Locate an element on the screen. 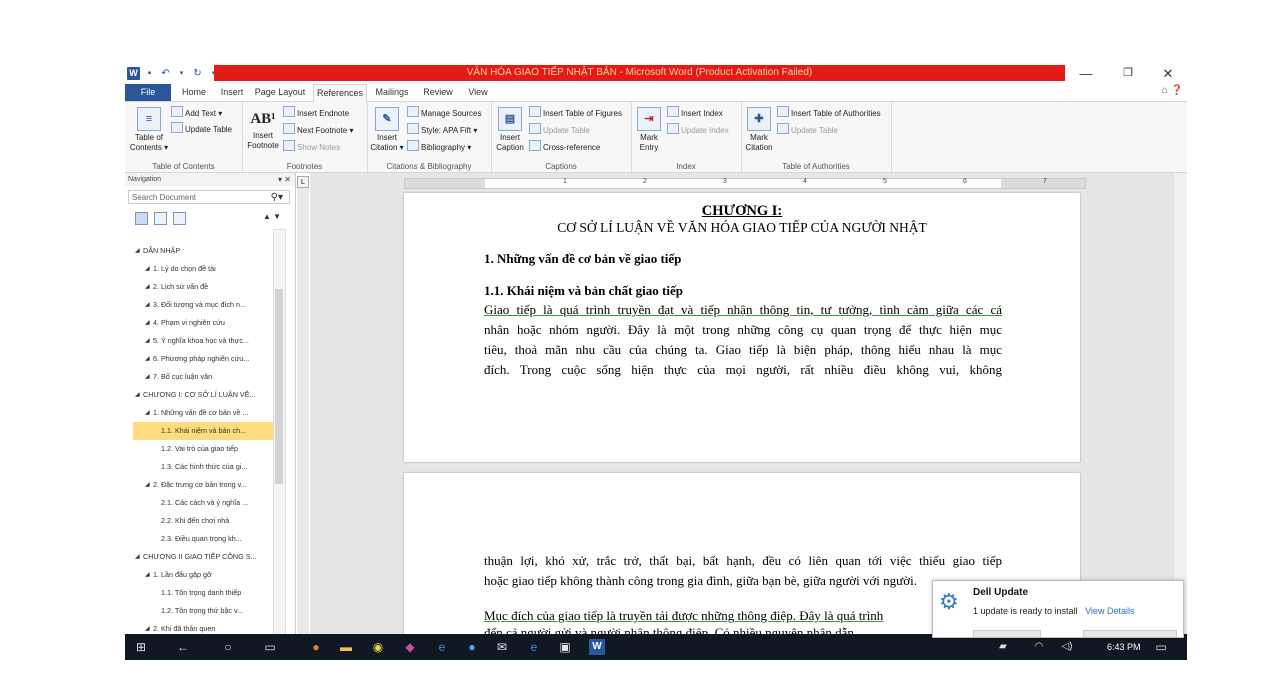 The image size is (1280, 694). mark-citation-button: ✚ Mark Citation is located at coordinates (759, 130).